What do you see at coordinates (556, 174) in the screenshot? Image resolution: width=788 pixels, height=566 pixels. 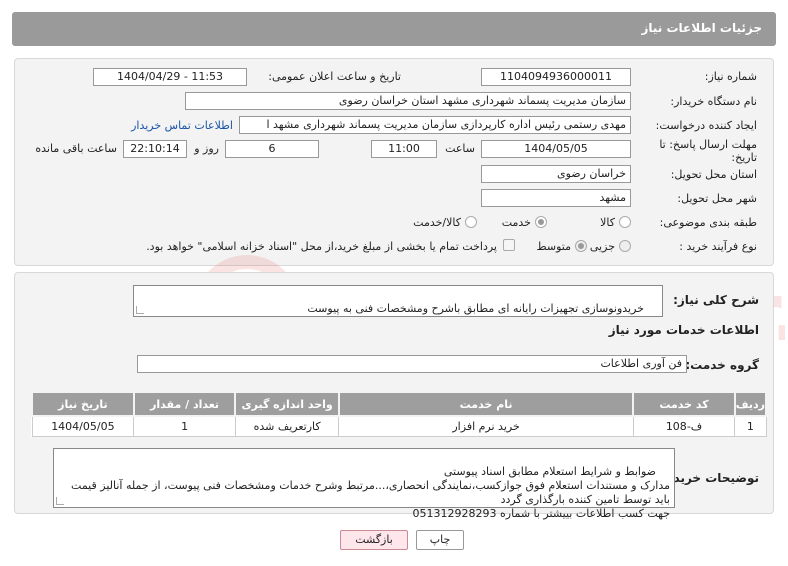 I see `province-field: خراسان رضوی` at bounding box center [556, 174].